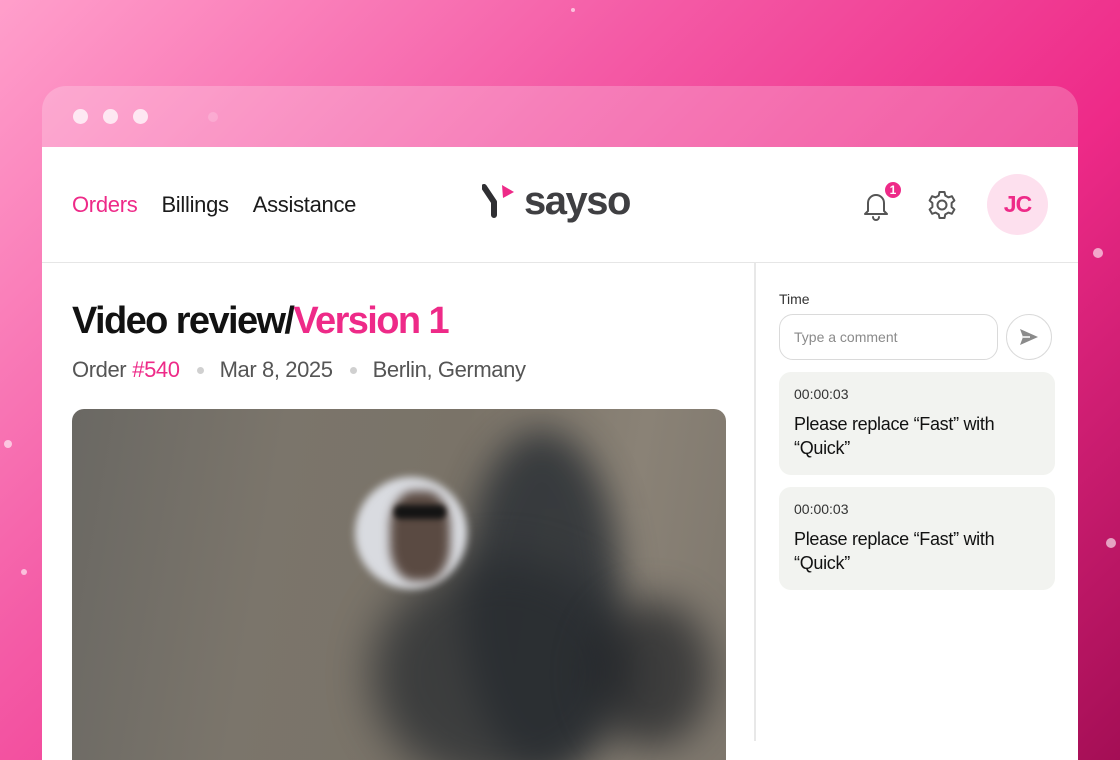 Image resolution: width=1120 pixels, height=760 pixels. Describe the element at coordinates (213, 116) in the screenshot. I see `titlebar-decoration` at that location.